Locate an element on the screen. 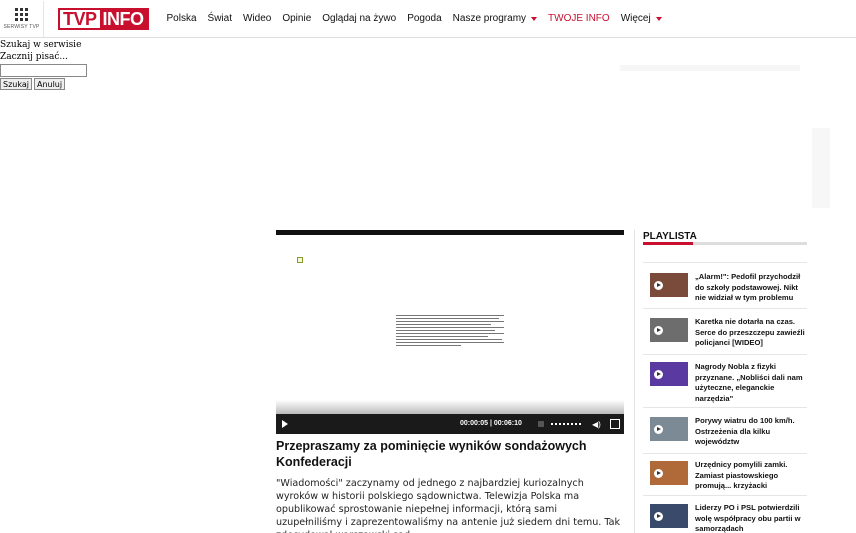 The image size is (856, 533). nav-label: Nasze programy is located at coordinates (489, 18).